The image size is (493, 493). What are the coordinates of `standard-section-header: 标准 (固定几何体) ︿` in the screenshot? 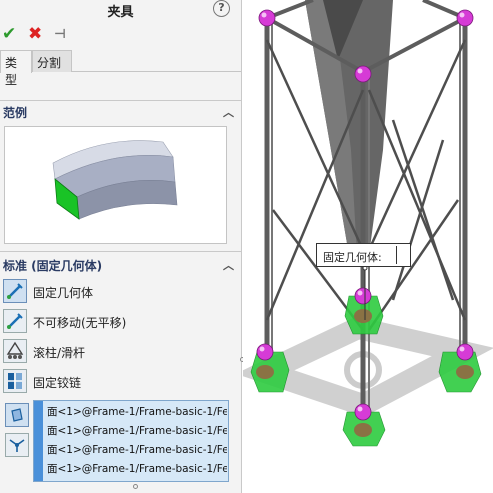 It's located at (120, 267).